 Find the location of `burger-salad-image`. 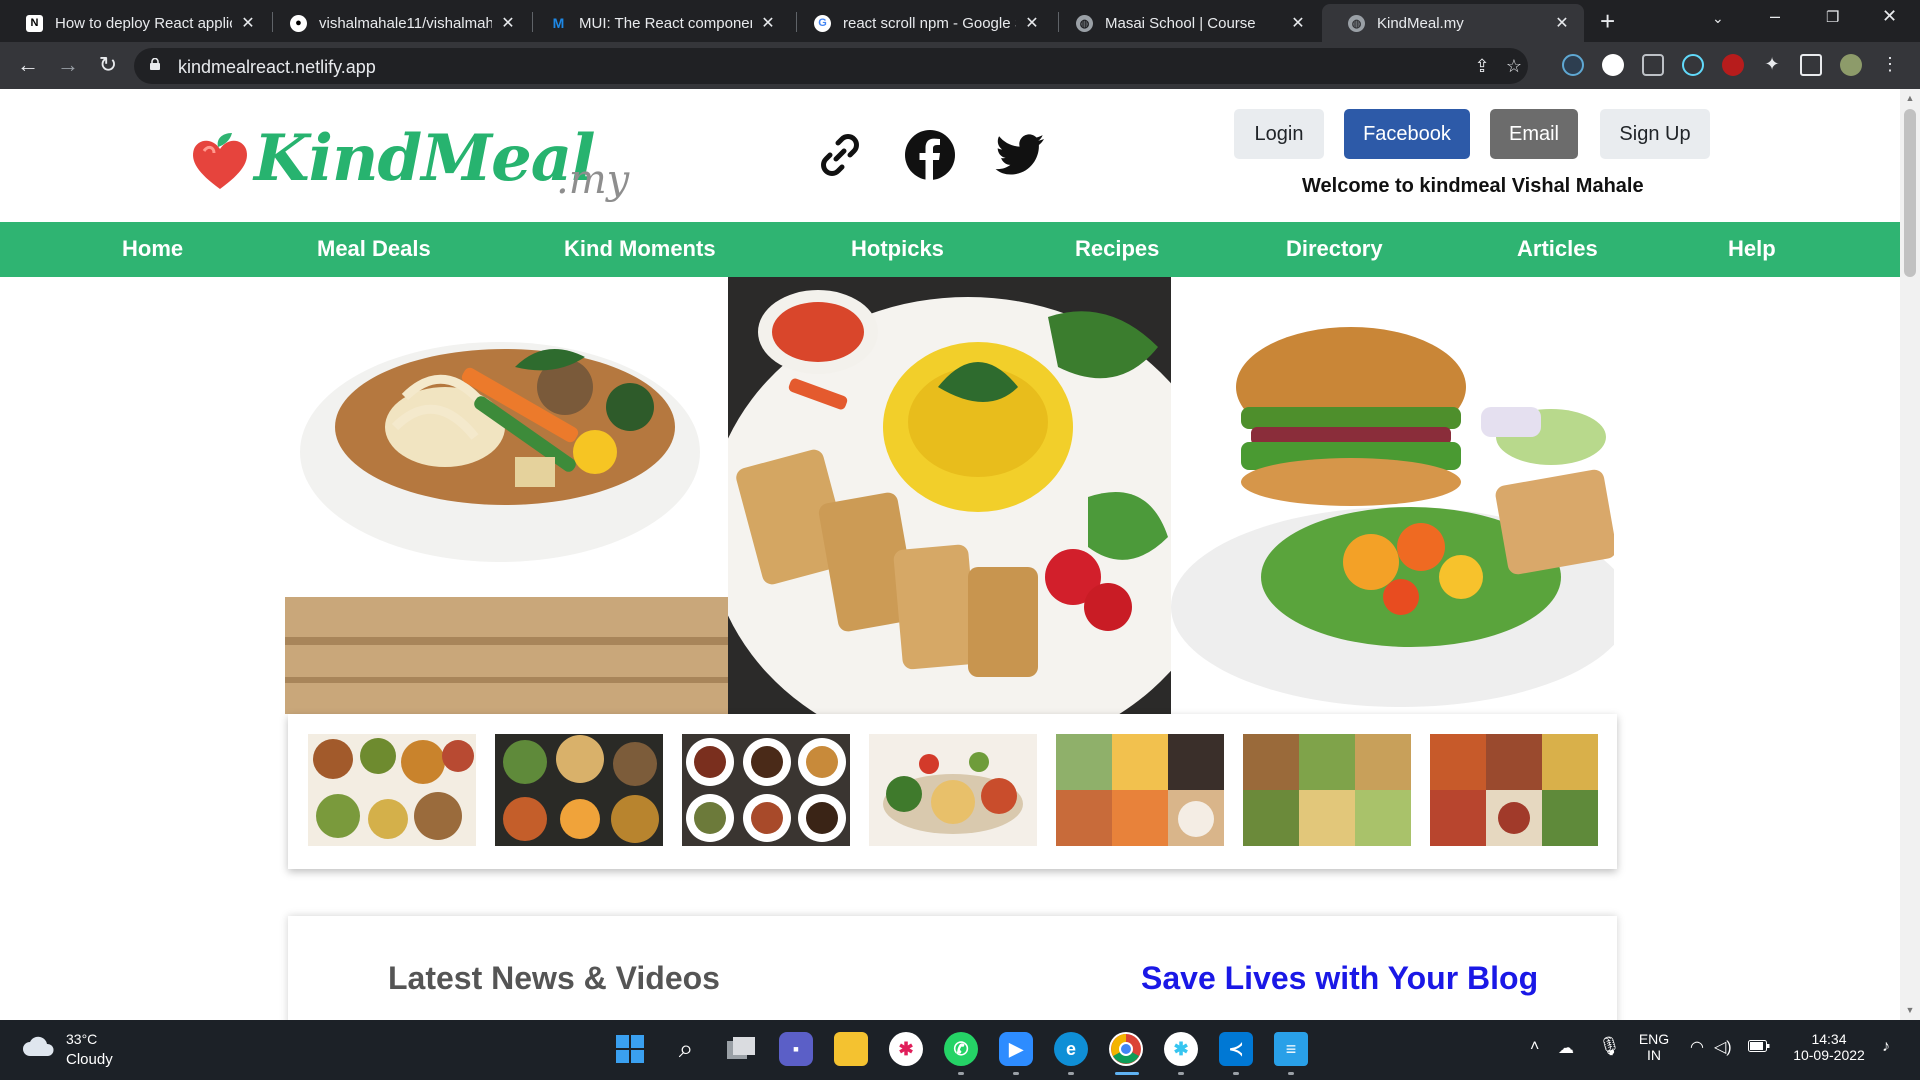

burger-salad-image is located at coordinates (1392, 495).